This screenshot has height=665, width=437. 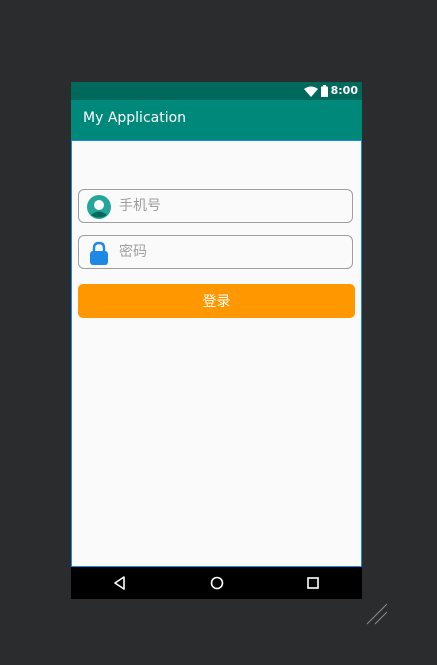 What do you see at coordinates (99, 207) in the screenshot?
I see `user-avatar-icon` at bounding box center [99, 207].